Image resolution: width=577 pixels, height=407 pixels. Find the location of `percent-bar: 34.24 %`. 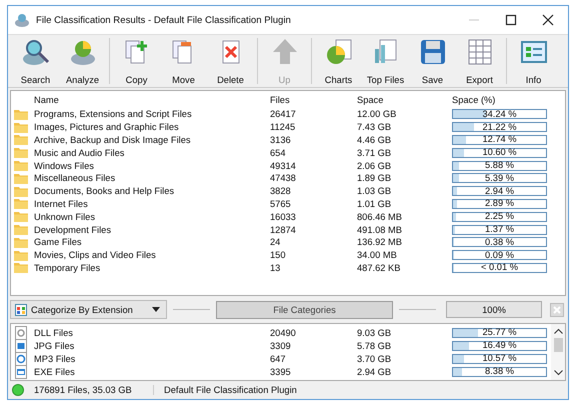

percent-bar: 34.24 % is located at coordinates (499, 114).